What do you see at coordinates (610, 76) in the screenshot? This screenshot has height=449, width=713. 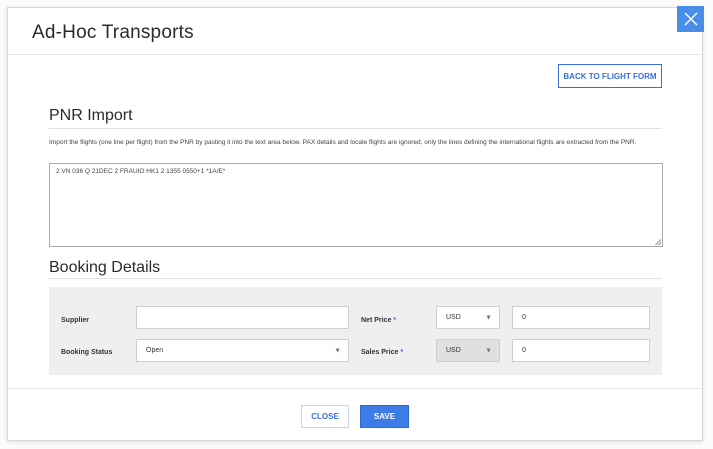 I see `back-to-flight-form-button: BACK TO FLIGHT FORM` at bounding box center [610, 76].